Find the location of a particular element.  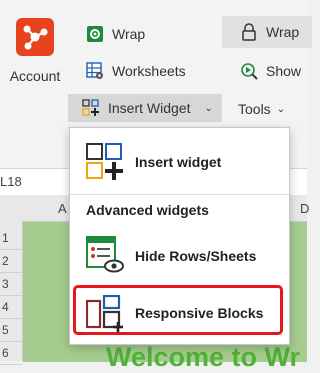

wrap-label: Wrap is located at coordinates (129, 34).